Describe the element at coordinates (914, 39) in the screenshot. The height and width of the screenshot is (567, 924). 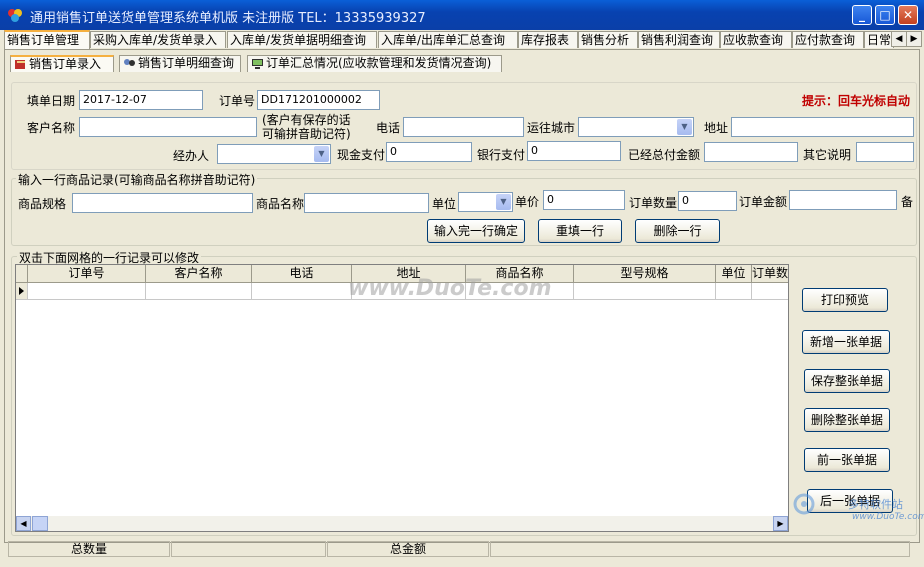
I see `tab-scroll-right-icon: ▶` at that location.